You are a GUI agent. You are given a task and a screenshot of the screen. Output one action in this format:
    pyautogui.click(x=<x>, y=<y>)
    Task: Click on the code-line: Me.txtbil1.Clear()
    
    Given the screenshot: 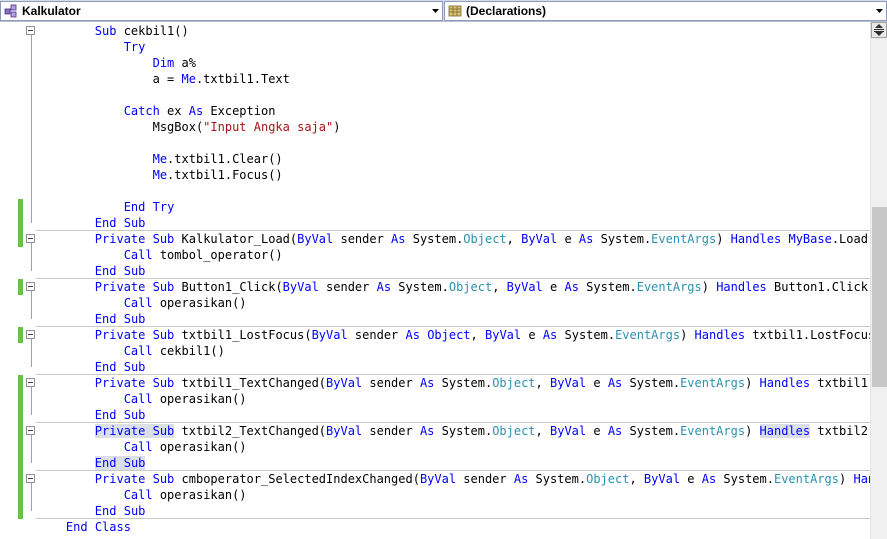 What is the action you would take?
    pyautogui.click(x=453, y=159)
    